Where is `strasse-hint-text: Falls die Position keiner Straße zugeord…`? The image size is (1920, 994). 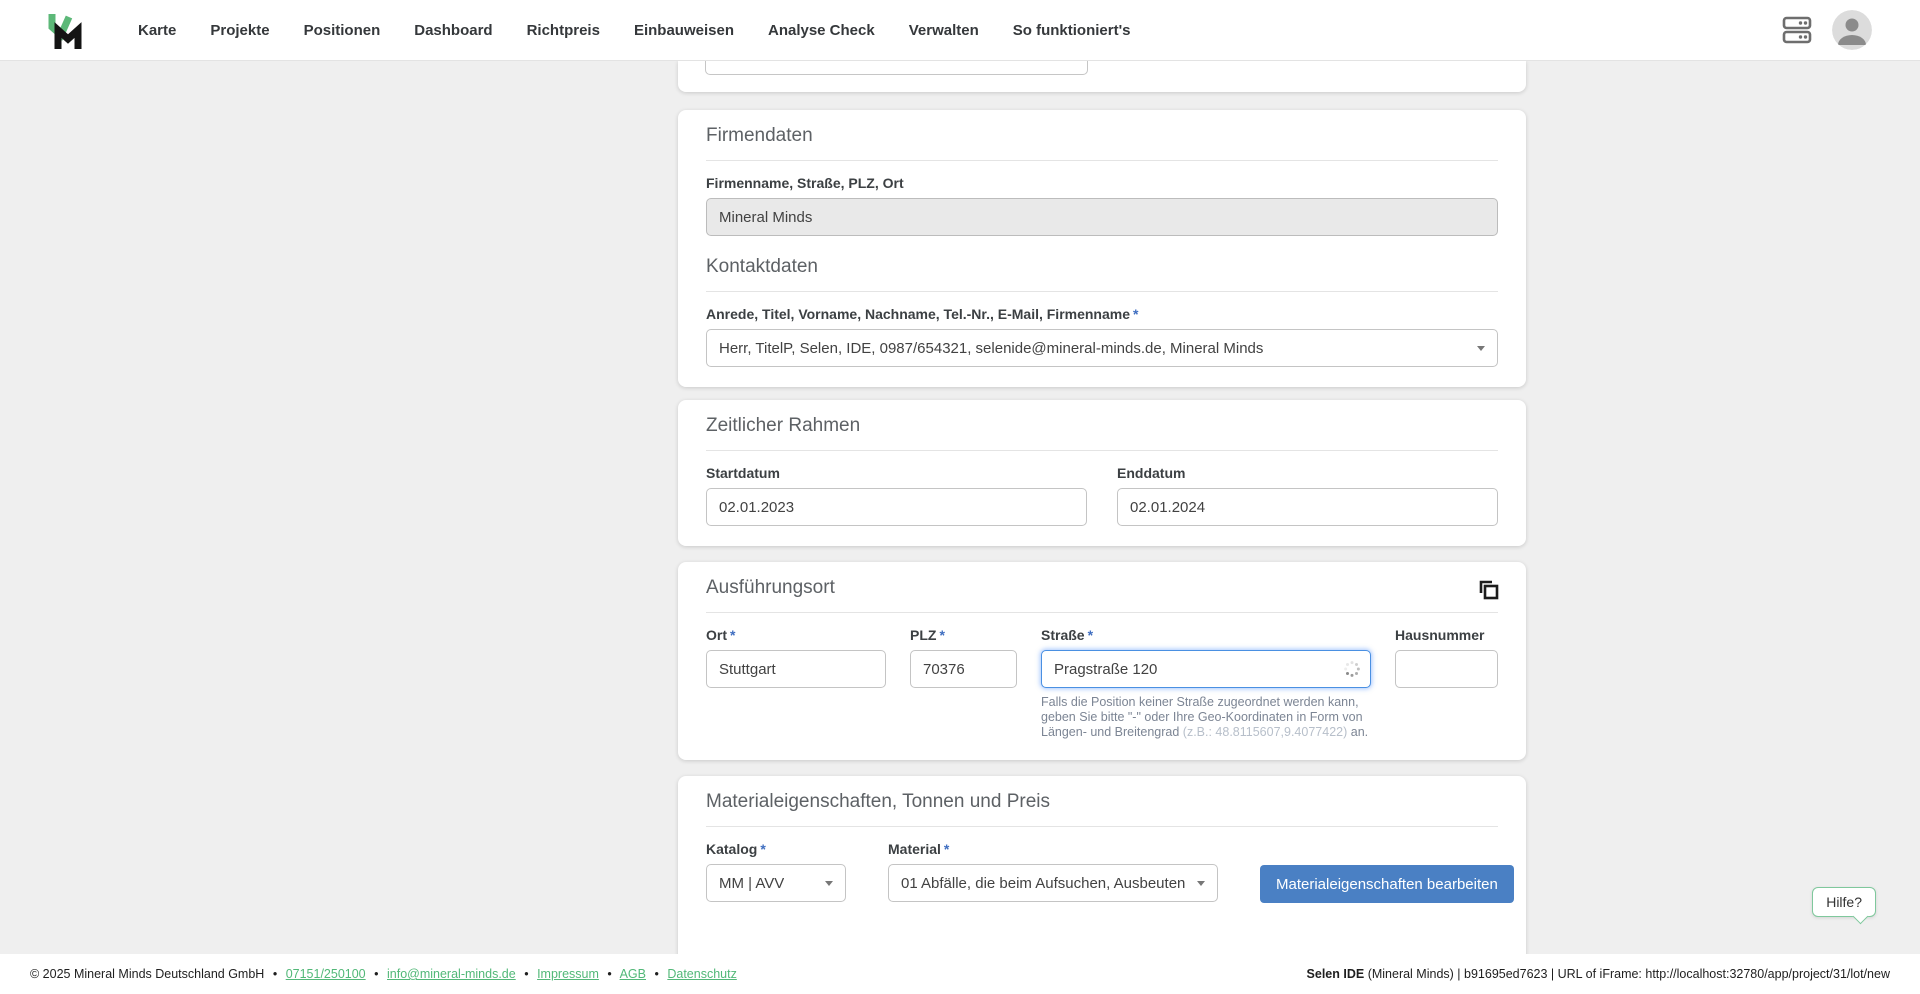 strasse-hint-text: Falls die Position keiner Straße zugeord… is located at coordinates (1206, 717).